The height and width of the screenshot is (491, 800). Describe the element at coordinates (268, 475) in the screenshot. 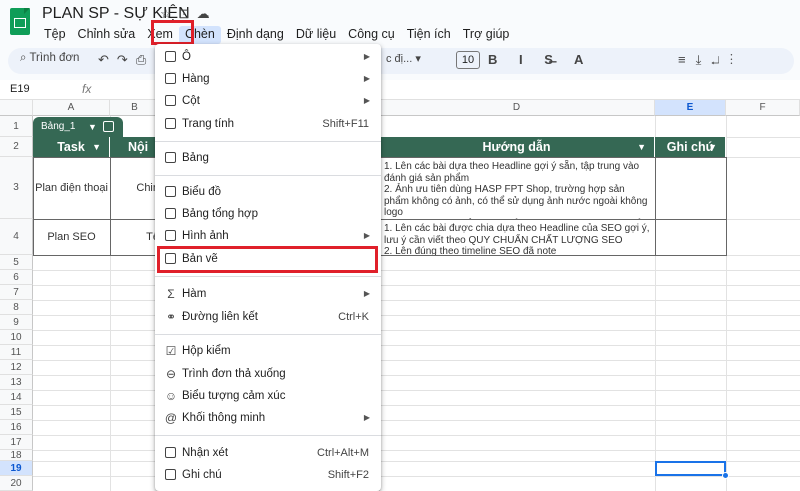

I see `menu-item-note: Ghi chú Shift+F2` at that location.